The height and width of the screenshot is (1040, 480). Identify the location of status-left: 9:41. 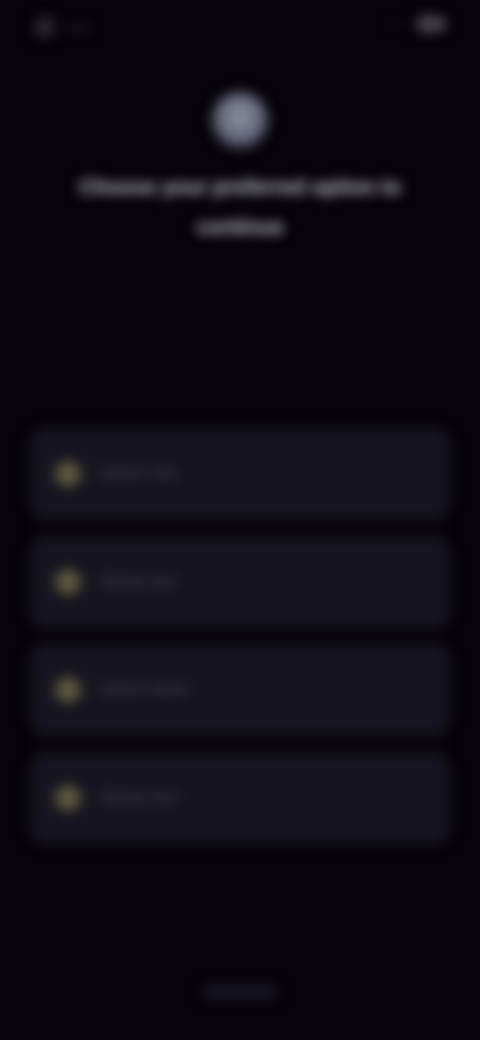
(62, 27).